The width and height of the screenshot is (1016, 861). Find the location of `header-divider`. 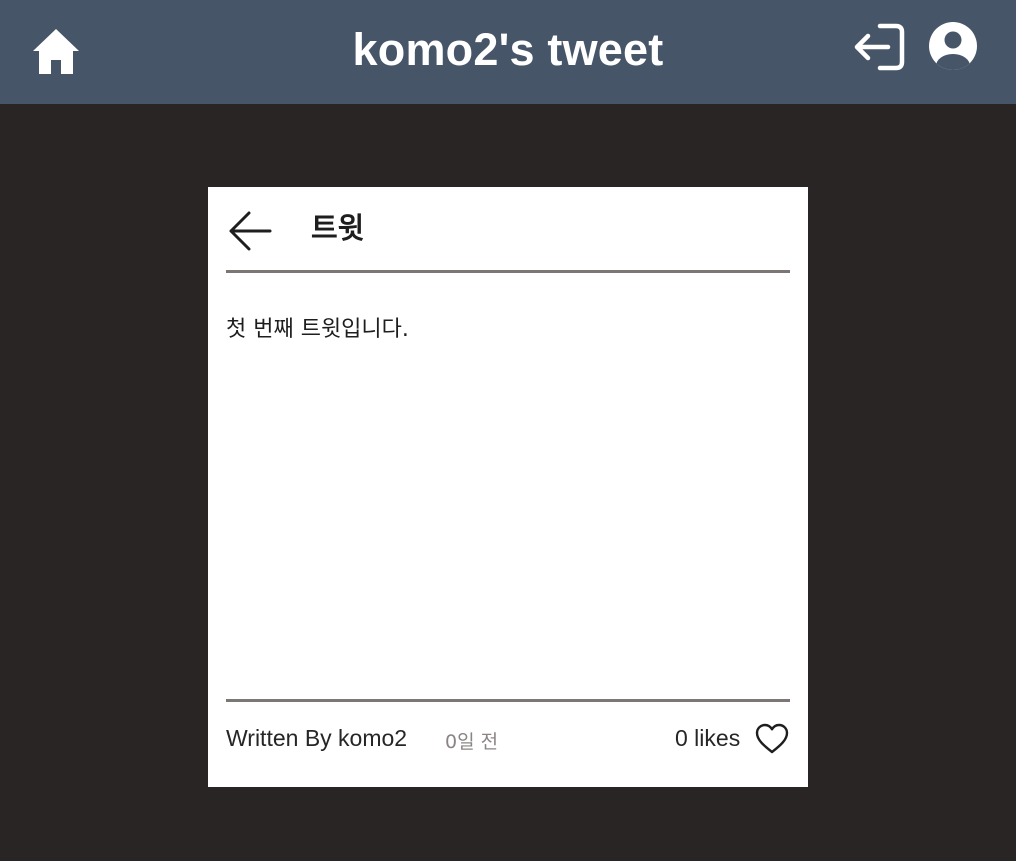

header-divider is located at coordinates (508, 271).